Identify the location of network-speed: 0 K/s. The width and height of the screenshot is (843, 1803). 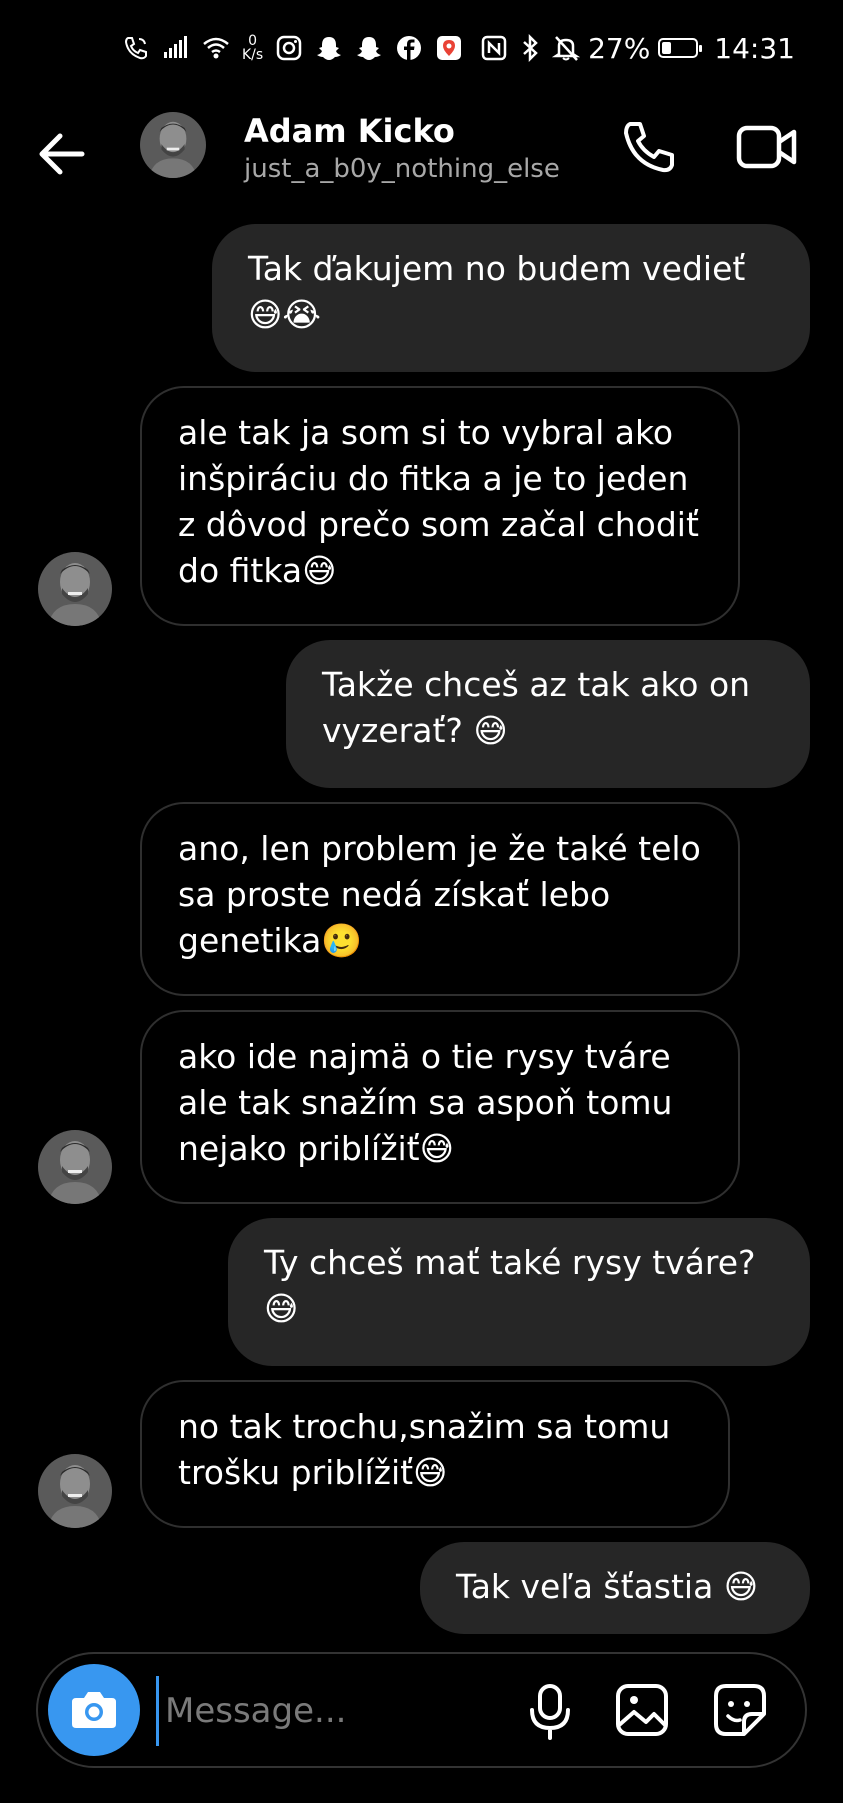
(252, 48).